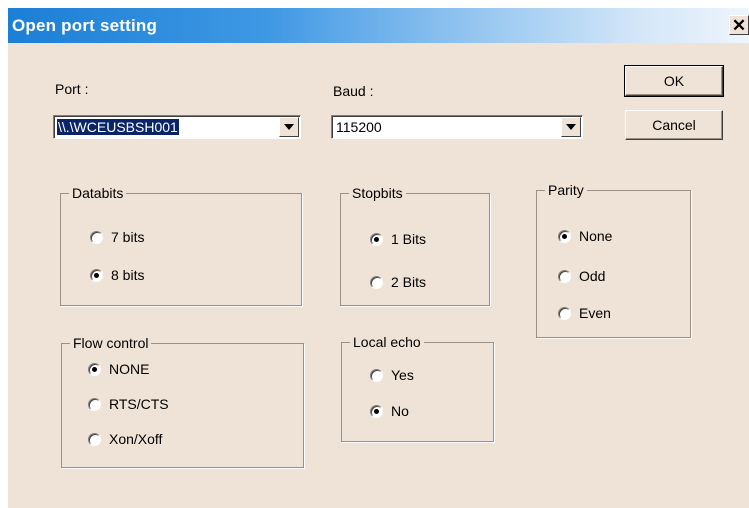 Image resolution: width=749 pixels, height=508 pixels. What do you see at coordinates (592, 276) in the screenshot?
I see `radio-label: Odd` at bounding box center [592, 276].